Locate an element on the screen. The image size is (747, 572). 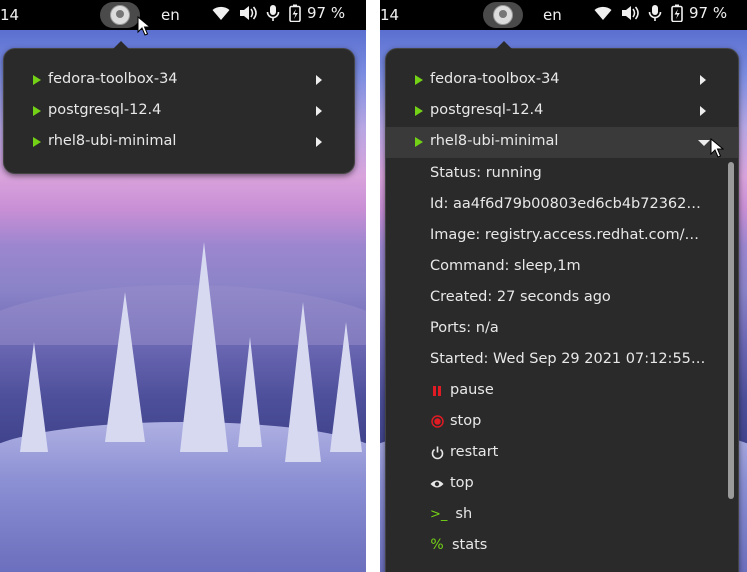
action-label: stop is located at coordinates (466, 421).